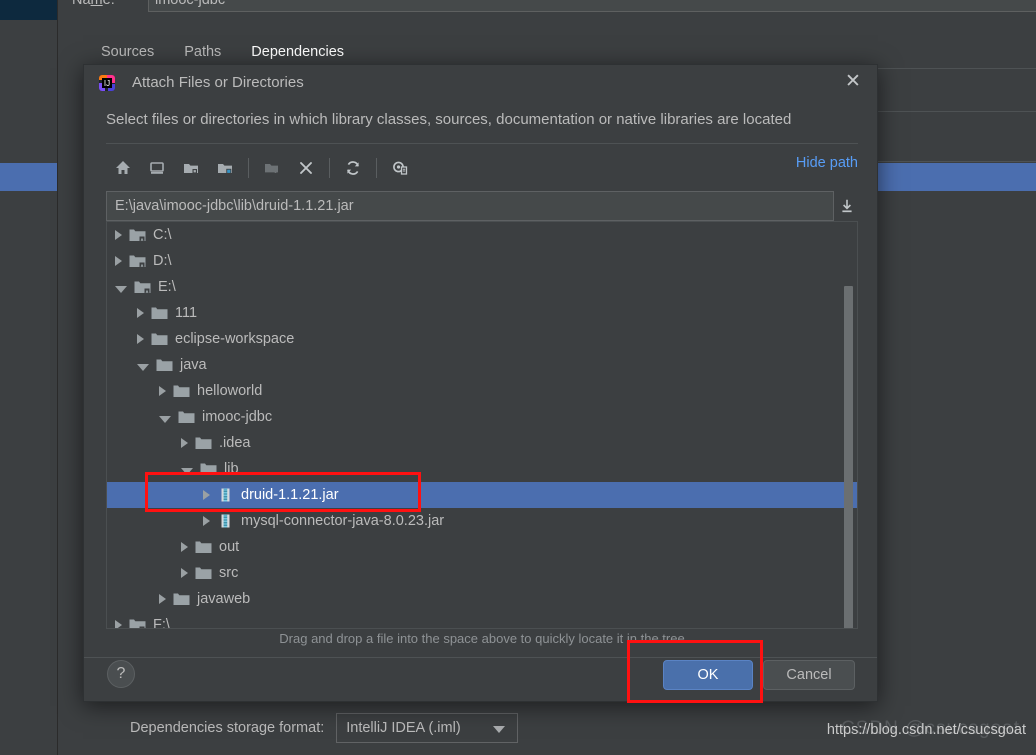  I want to click on module-name-row: Name: imooc-jdbc, so click(554, 9).